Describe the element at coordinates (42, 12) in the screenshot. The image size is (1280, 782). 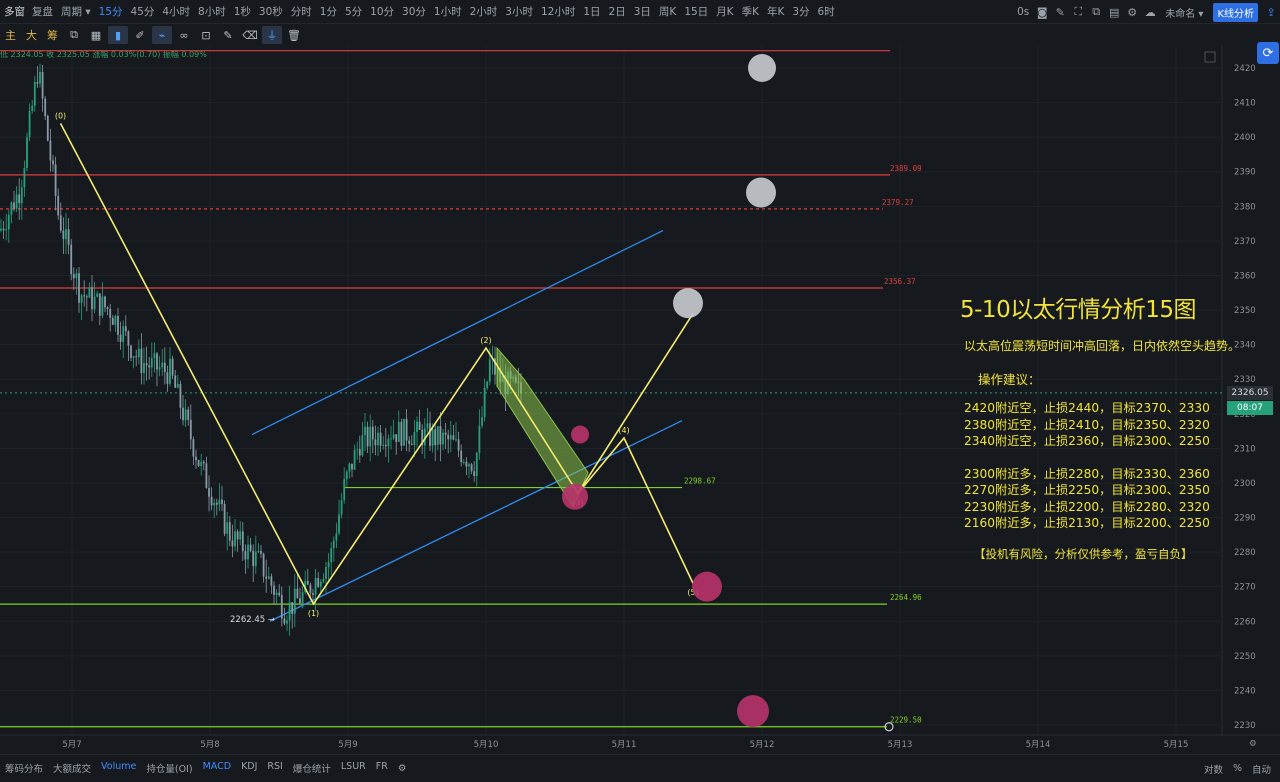
I see `replay-button: 复盘` at that location.